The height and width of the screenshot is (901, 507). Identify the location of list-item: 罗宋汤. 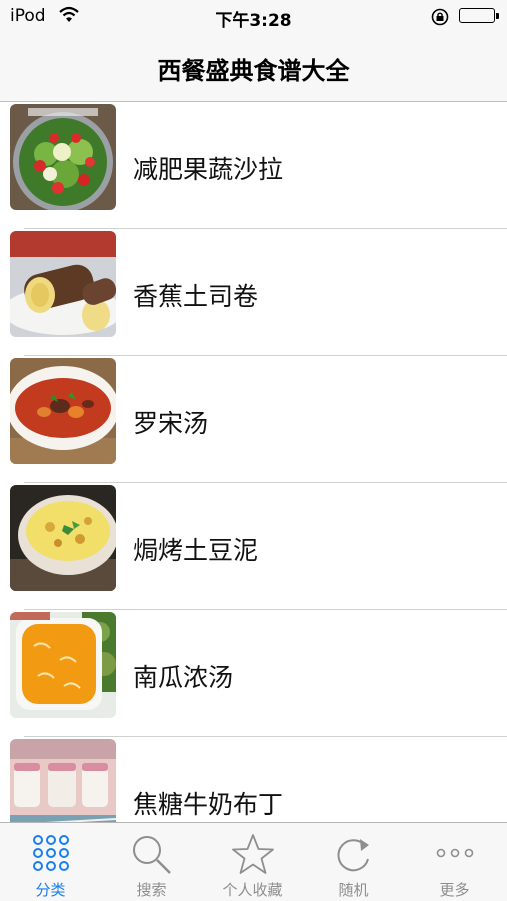
(253, 419).